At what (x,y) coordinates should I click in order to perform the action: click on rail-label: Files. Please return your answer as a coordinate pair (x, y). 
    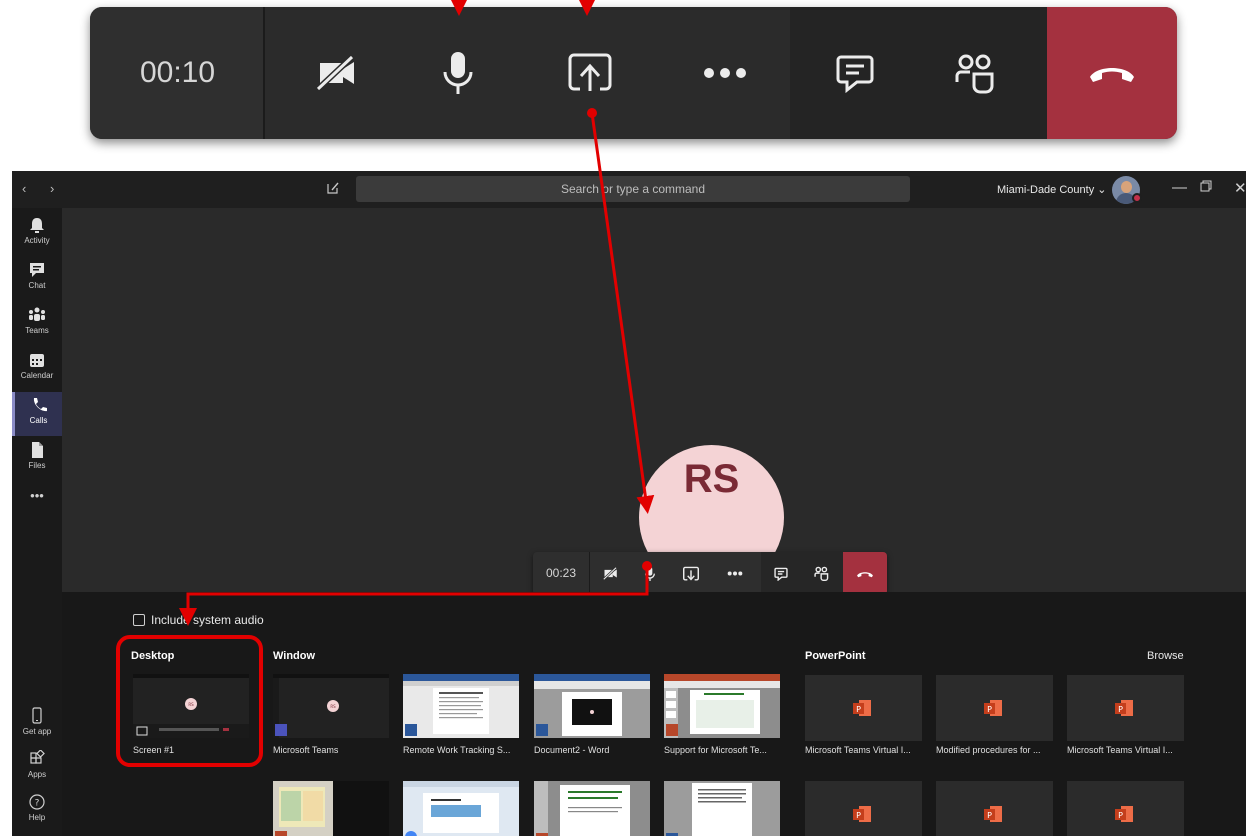
    Looking at the image, I should click on (37, 465).